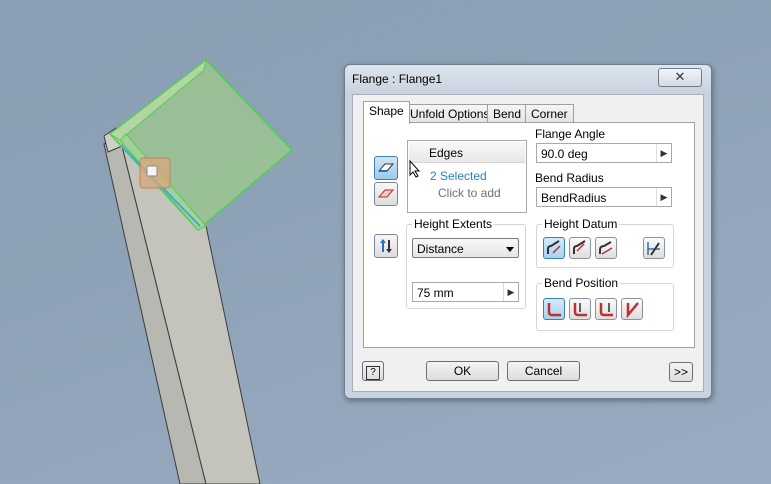 This screenshot has width=771, height=484. I want to click on edges-list: Edges 2 Selected Click to add, so click(467, 176).